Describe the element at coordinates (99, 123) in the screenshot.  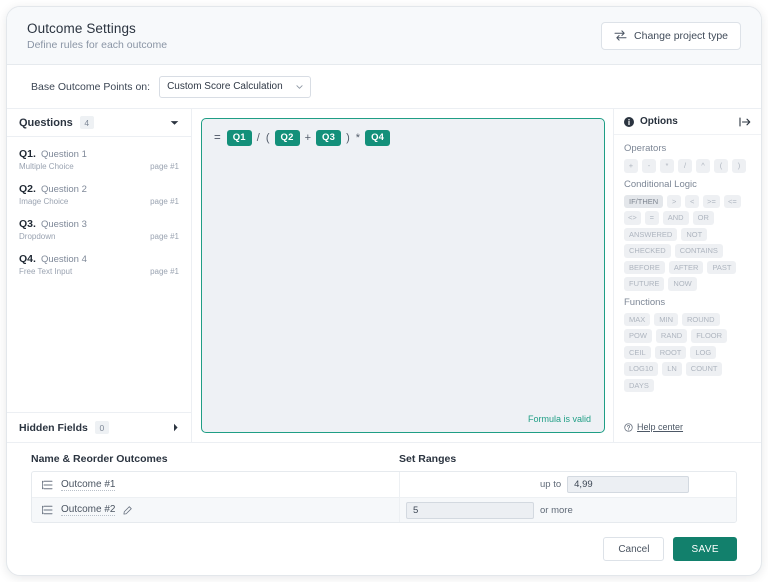
I see `questions-panel-header: Questions 4` at that location.